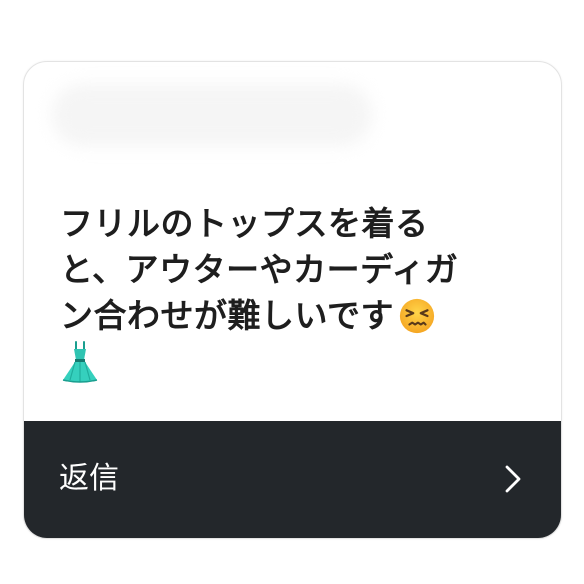 The width and height of the screenshot is (584, 584). What do you see at coordinates (80, 362) in the screenshot?
I see `dress-icon` at bounding box center [80, 362].